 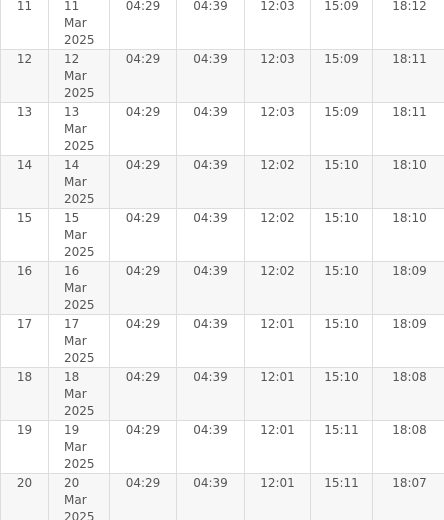 I want to click on date-text: 20 Mar 2025, so click(x=79, y=498).